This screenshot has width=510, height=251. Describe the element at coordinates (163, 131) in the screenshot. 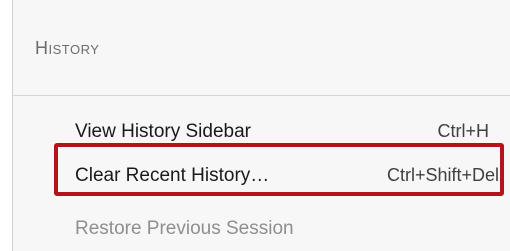

I see `menu-item-label: View History Sidebar` at that location.